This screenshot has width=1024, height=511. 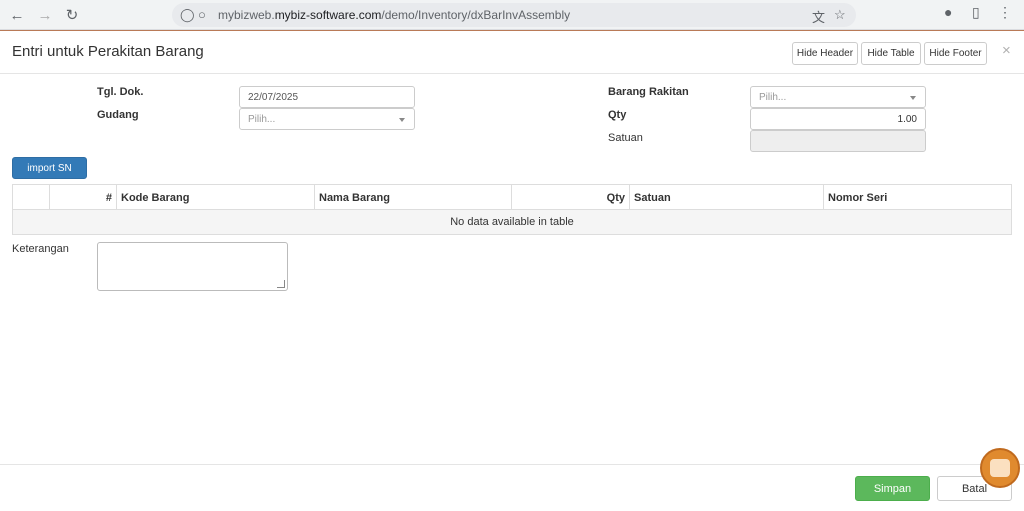 What do you see at coordinates (948, 12) in the screenshot?
I see `profile-icon: ●` at bounding box center [948, 12].